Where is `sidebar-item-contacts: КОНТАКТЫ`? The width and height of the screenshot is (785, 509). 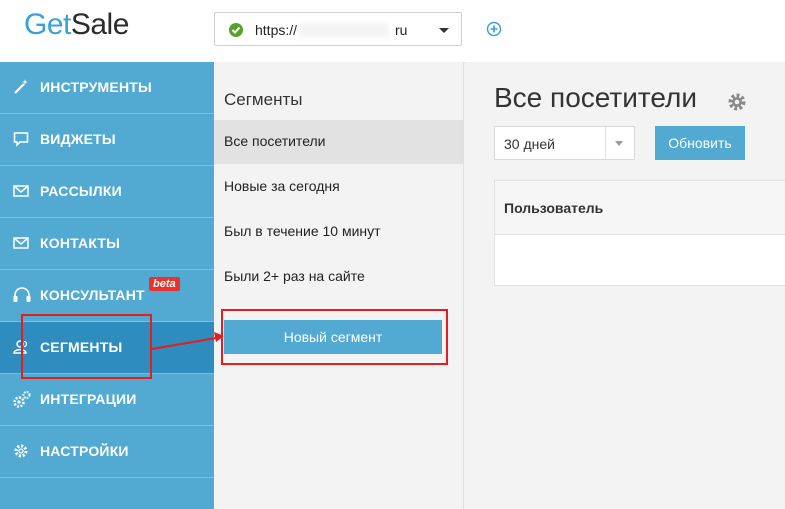
sidebar-item-contacts: КОНТАКТЫ is located at coordinates (107, 244).